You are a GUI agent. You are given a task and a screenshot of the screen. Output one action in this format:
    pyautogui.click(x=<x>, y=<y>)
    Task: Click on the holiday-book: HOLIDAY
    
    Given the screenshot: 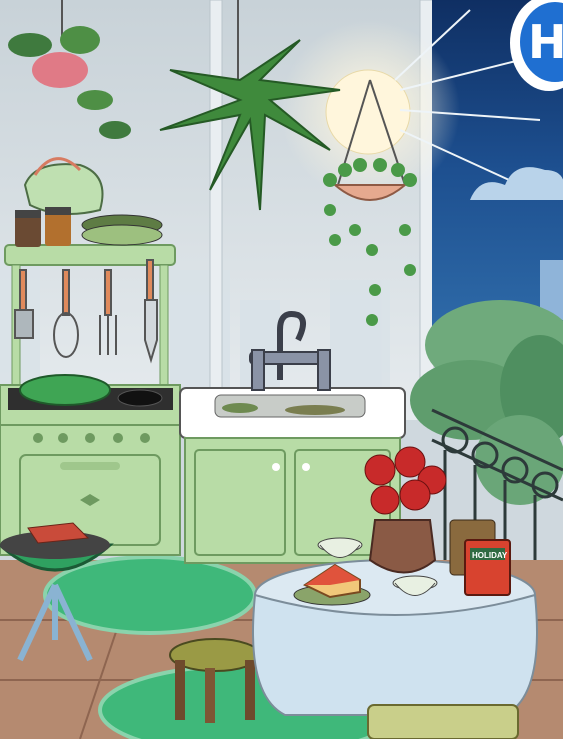 What is the action you would take?
    pyautogui.click(x=487, y=567)
    